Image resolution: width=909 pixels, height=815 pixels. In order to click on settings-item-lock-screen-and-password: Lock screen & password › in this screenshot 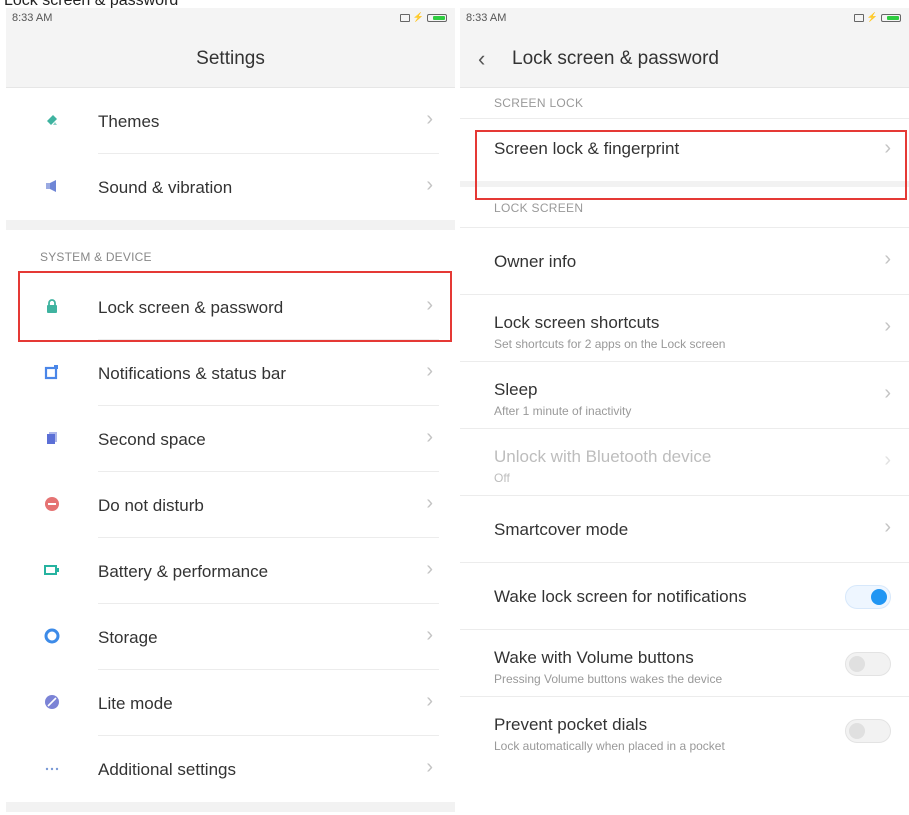, I will do `click(230, 307)`.